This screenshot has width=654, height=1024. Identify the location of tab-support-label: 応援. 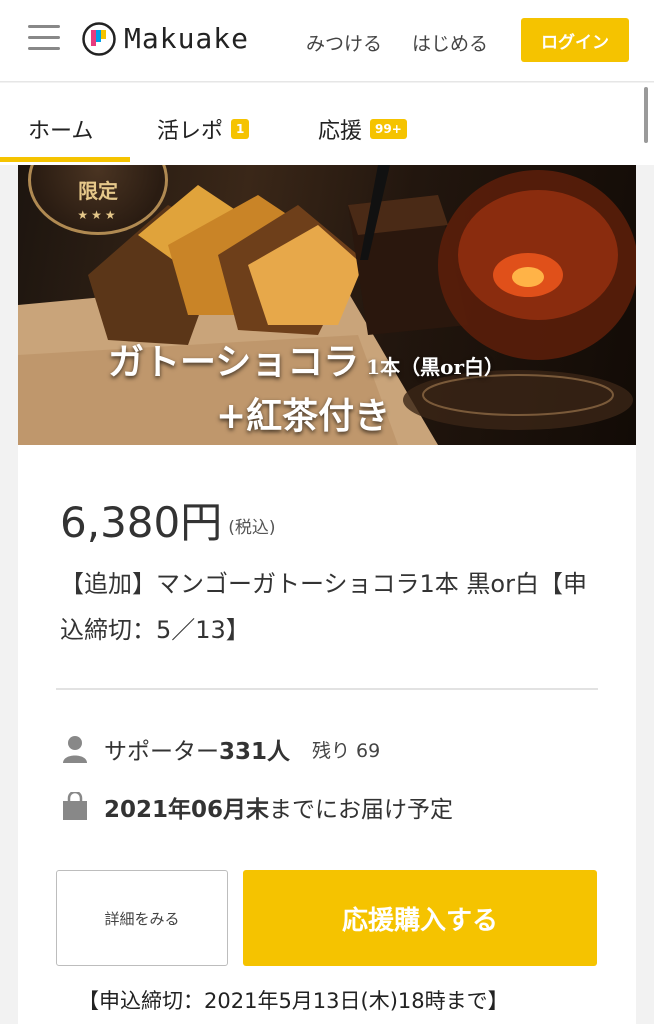
(340, 131).